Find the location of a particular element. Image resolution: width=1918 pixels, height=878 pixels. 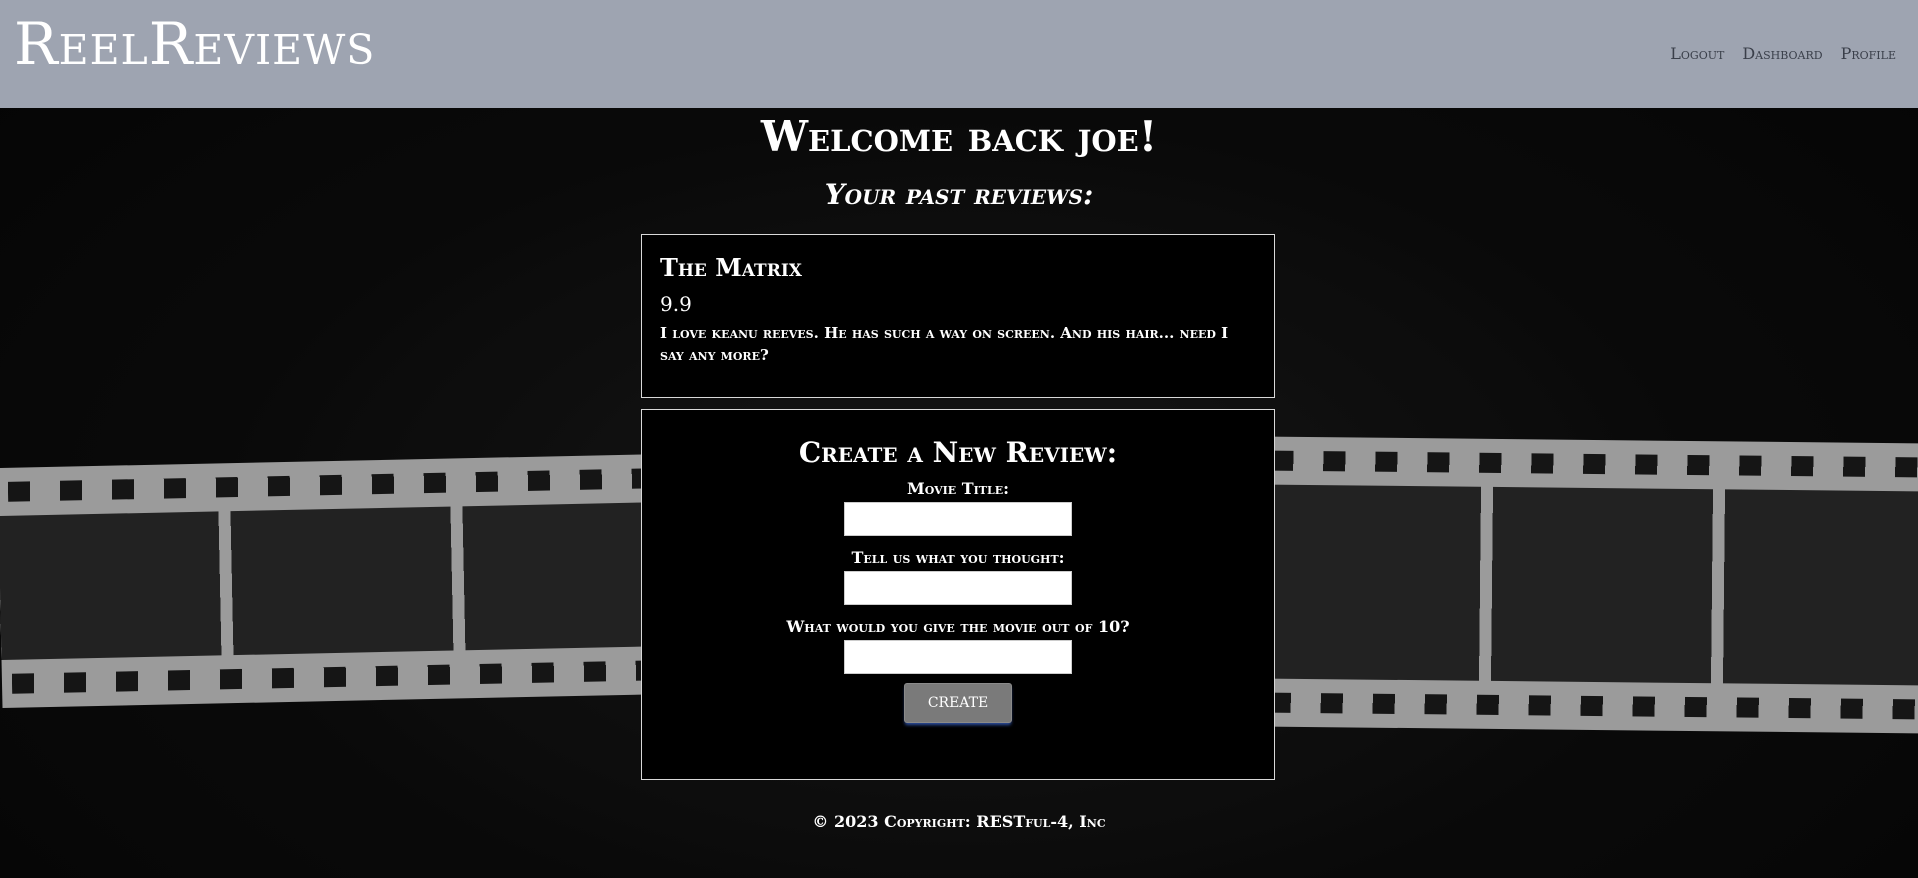

rating-input is located at coordinates (958, 657).